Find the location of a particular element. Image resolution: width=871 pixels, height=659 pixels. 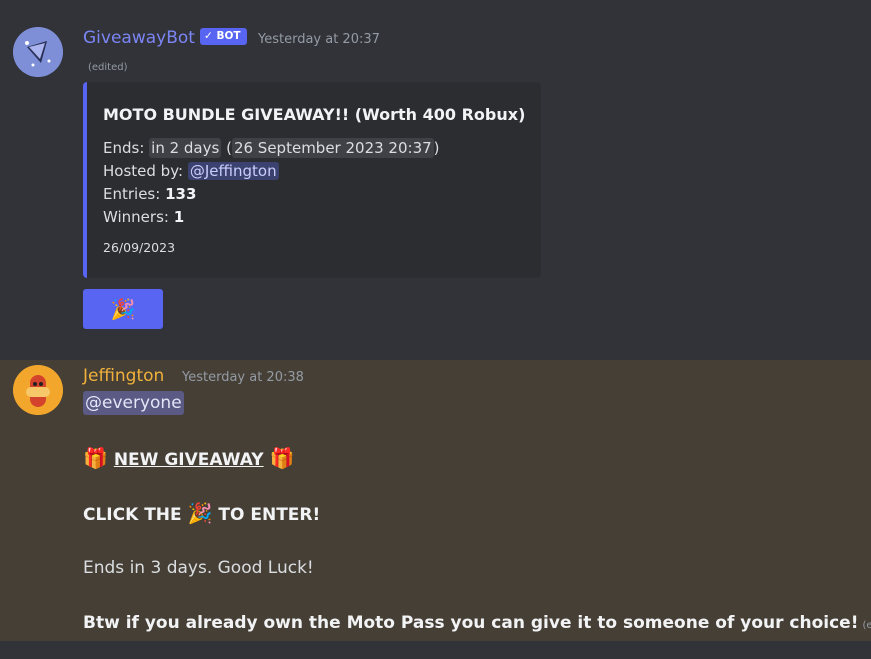

headline-line: 🎁 NEW GIVEAWAY 🎁 is located at coordinates (188, 458).